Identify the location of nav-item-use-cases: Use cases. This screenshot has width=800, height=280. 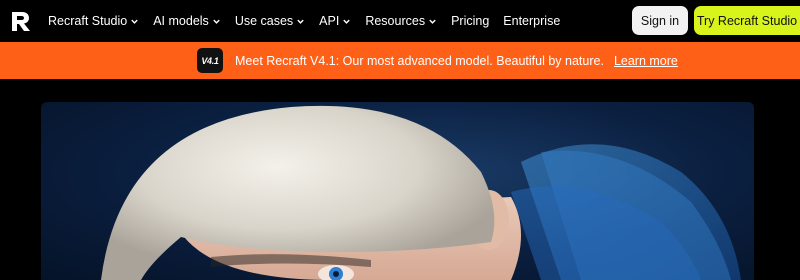
(270, 21).